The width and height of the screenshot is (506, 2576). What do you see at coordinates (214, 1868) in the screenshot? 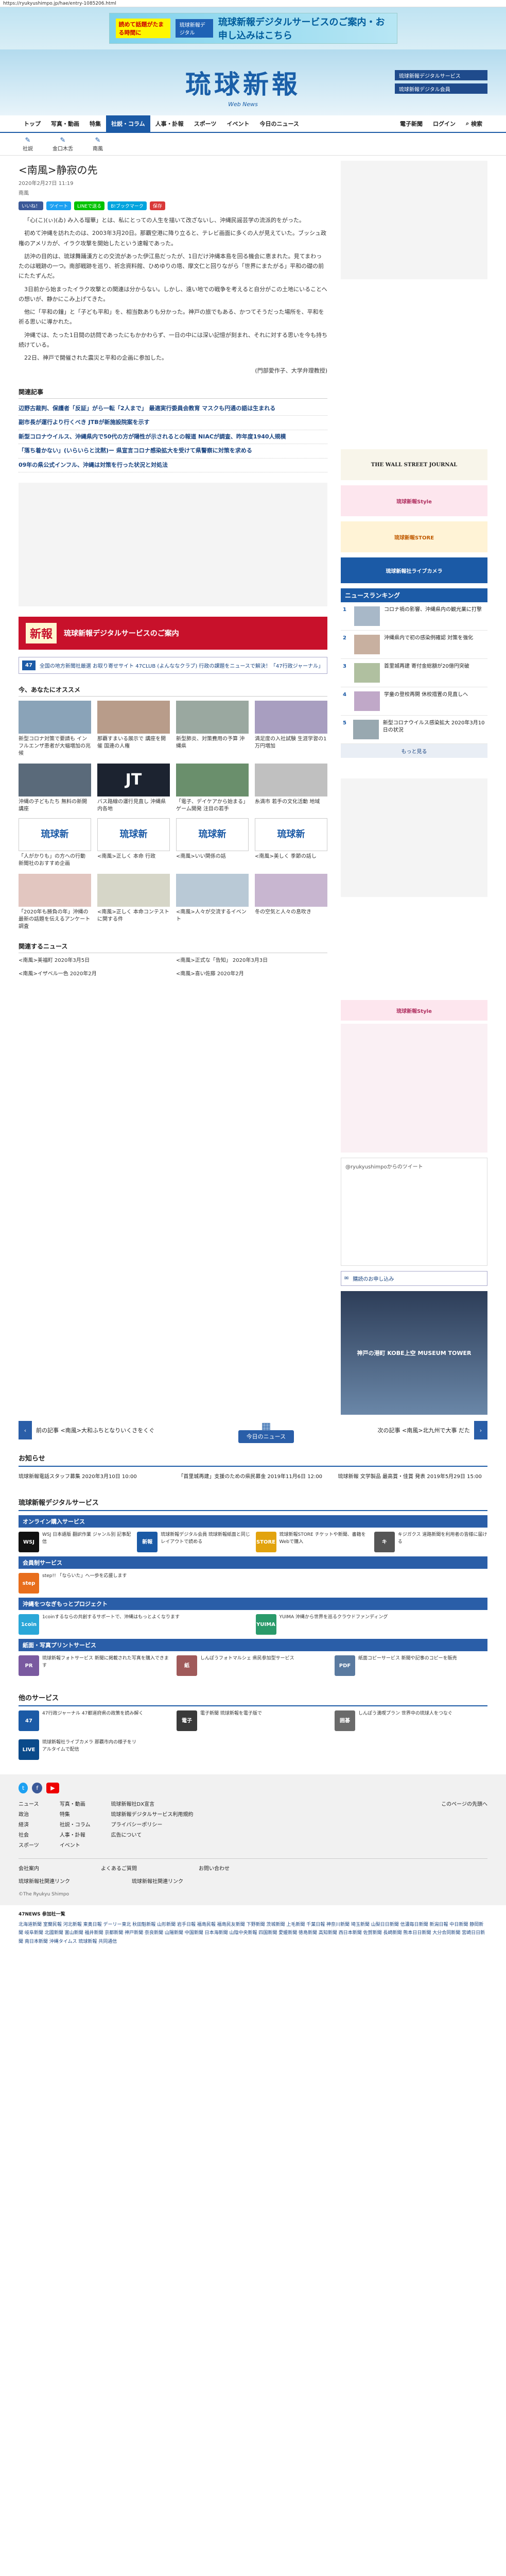
I see `footer-link: お問い合わせ` at bounding box center [214, 1868].